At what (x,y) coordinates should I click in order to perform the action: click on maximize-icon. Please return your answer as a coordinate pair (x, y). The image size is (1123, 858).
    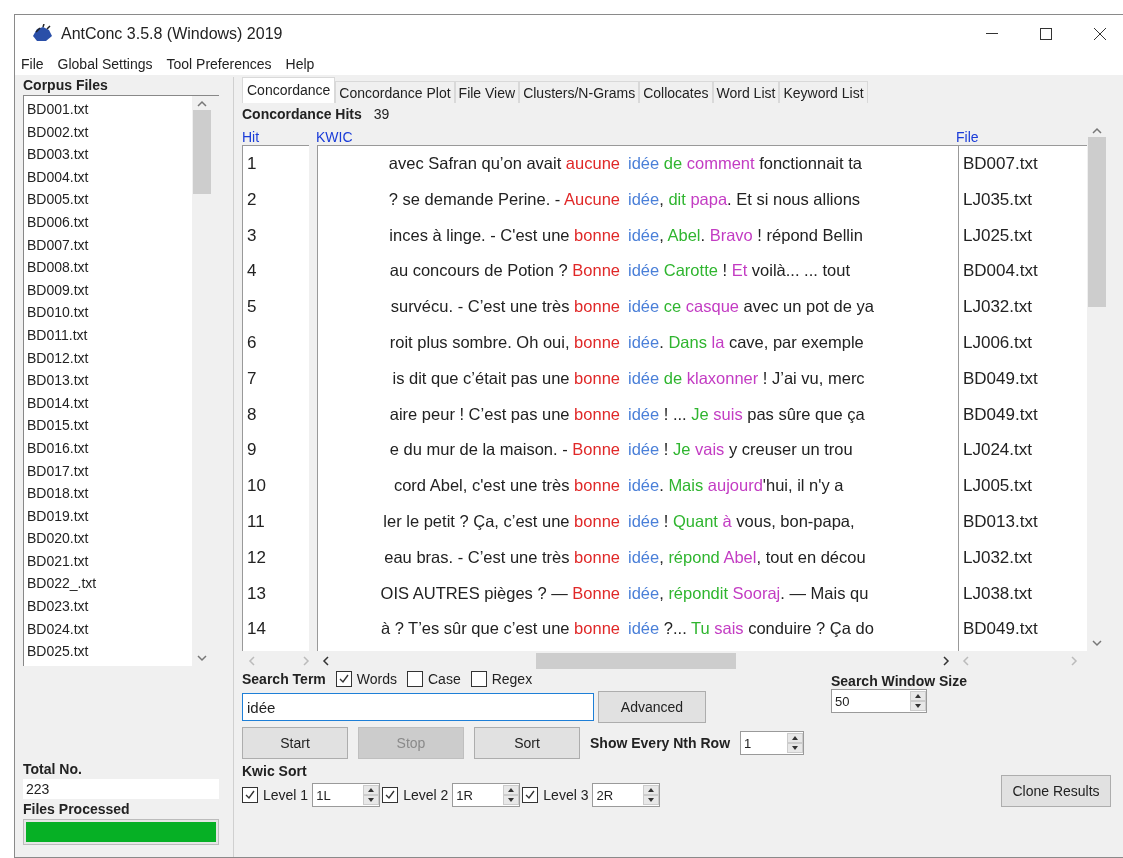
    Looking at the image, I should click on (1046, 34).